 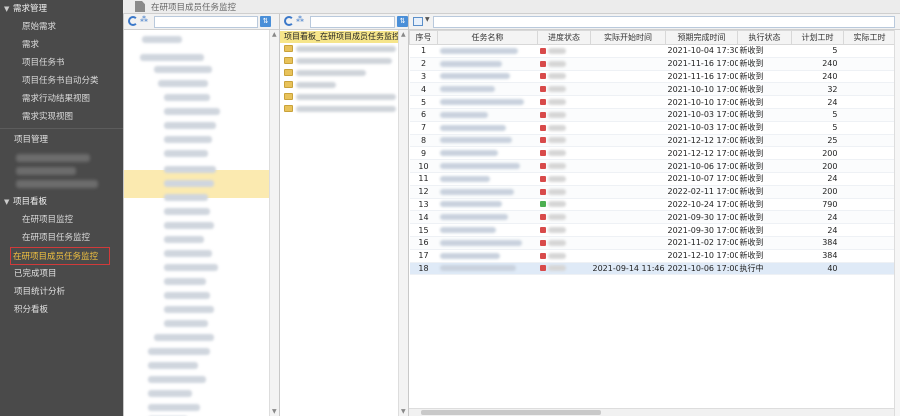 I want to click on right-scrollbar, so click(x=897, y=223).